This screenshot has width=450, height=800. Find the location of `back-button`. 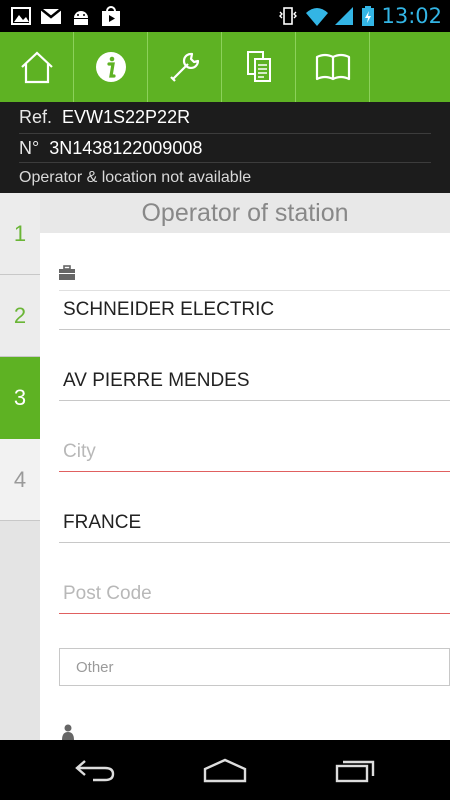

back-button is located at coordinates (95, 770).